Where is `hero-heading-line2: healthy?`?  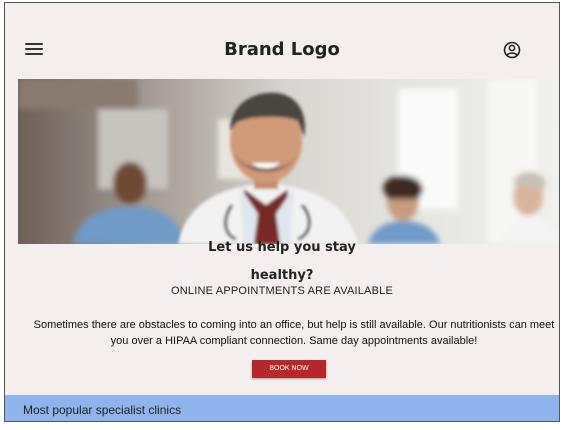
hero-heading-line2: healthy? is located at coordinates (282, 275).